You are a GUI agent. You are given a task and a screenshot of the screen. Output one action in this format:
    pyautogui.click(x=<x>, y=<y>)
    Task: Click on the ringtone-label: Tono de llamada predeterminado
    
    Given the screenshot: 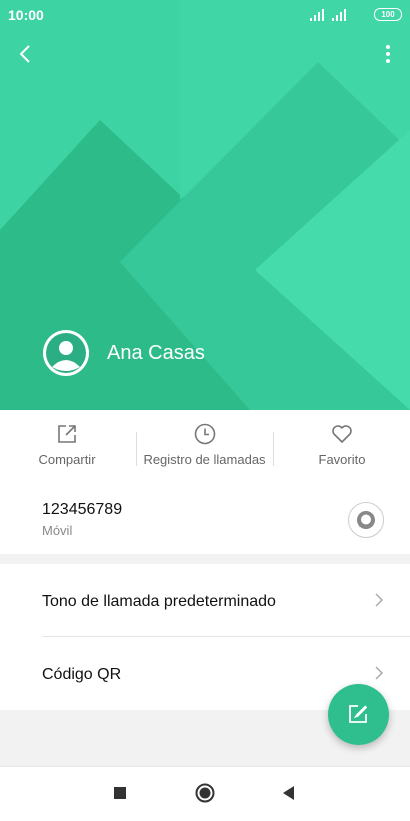 What is the action you would take?
    pyautogui.click(x=159, y=601)
    